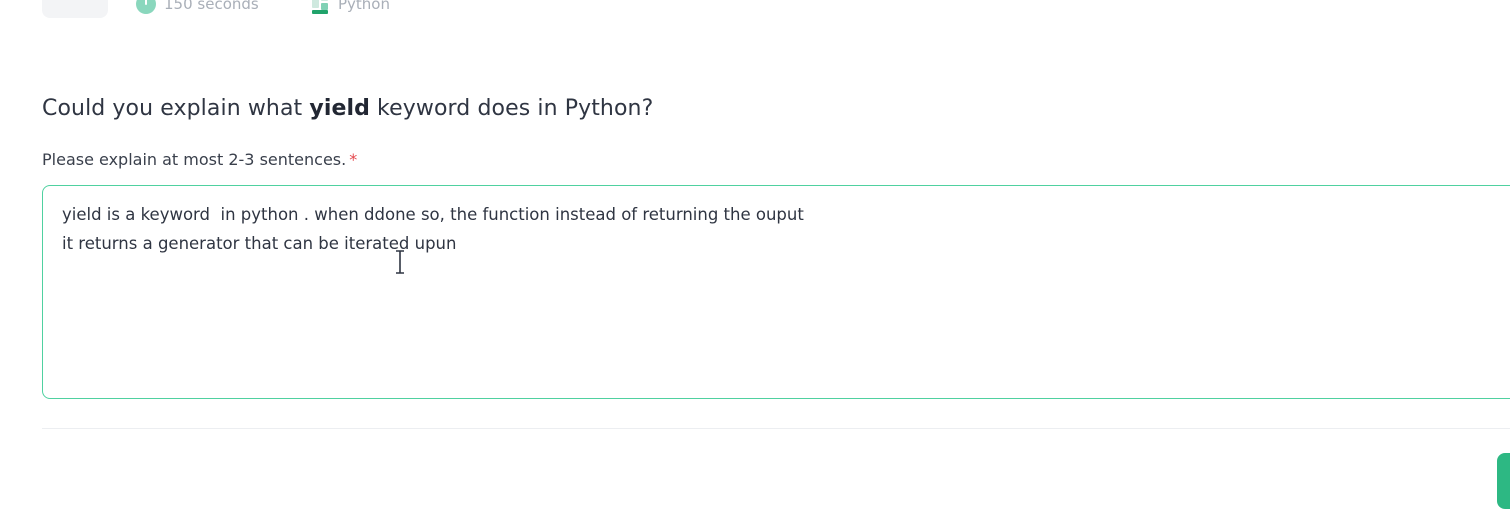 Image resolution: width=1510 pixels, height=516 pixels. I want to click on answer-hint: Please explain at most 2-3 sentences. *, so click(199, 159).